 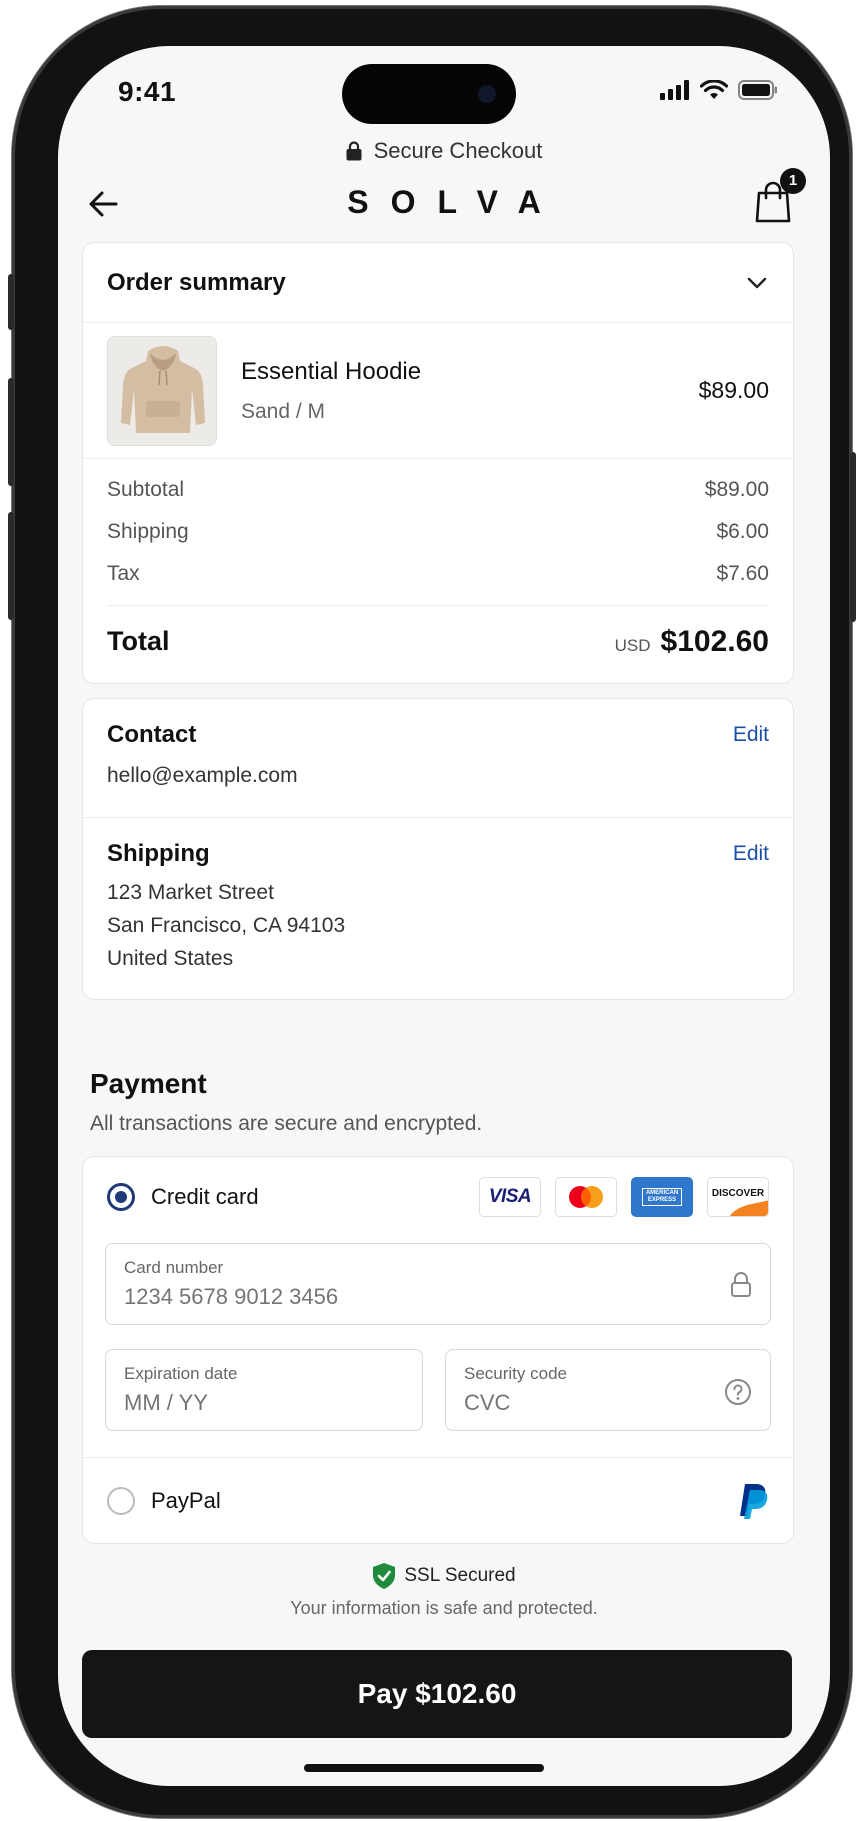 I want to click on payment-title: Payment, so click(x=148, y=1083).